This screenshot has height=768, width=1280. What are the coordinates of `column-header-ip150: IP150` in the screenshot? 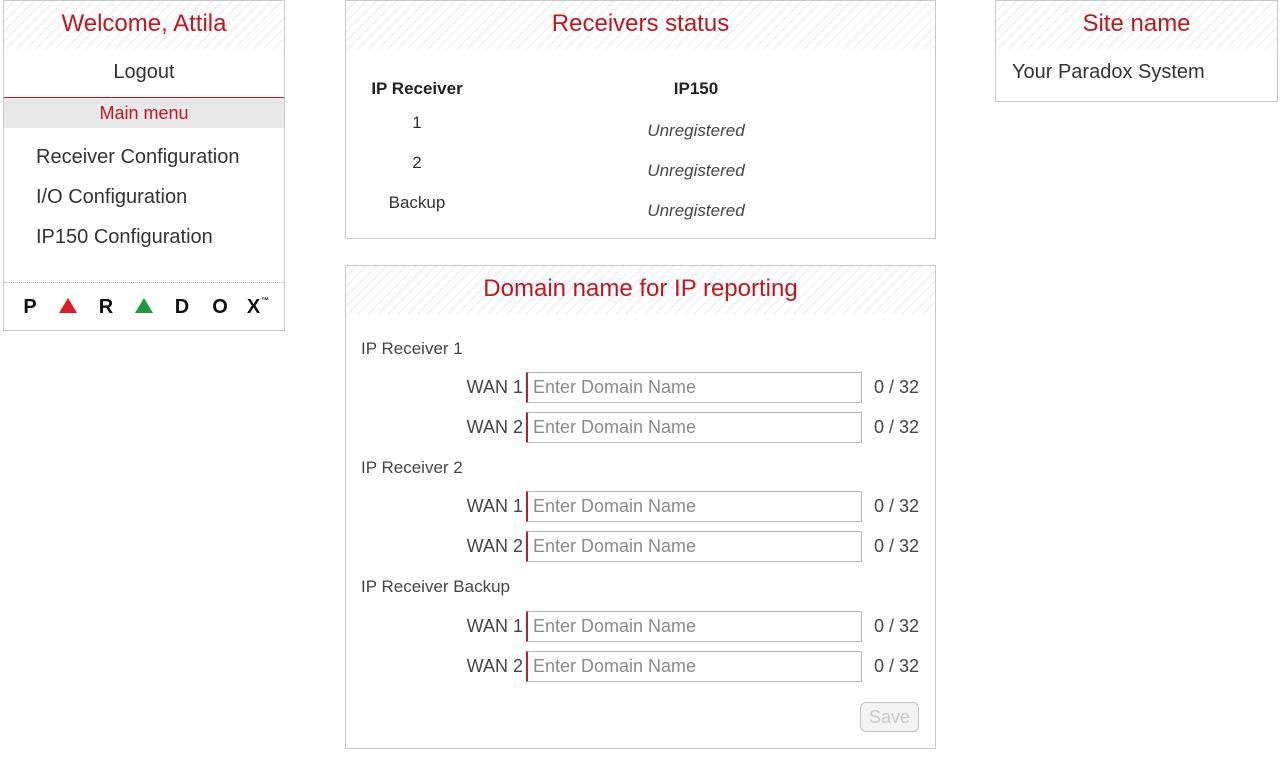 It's located at (696, 88).